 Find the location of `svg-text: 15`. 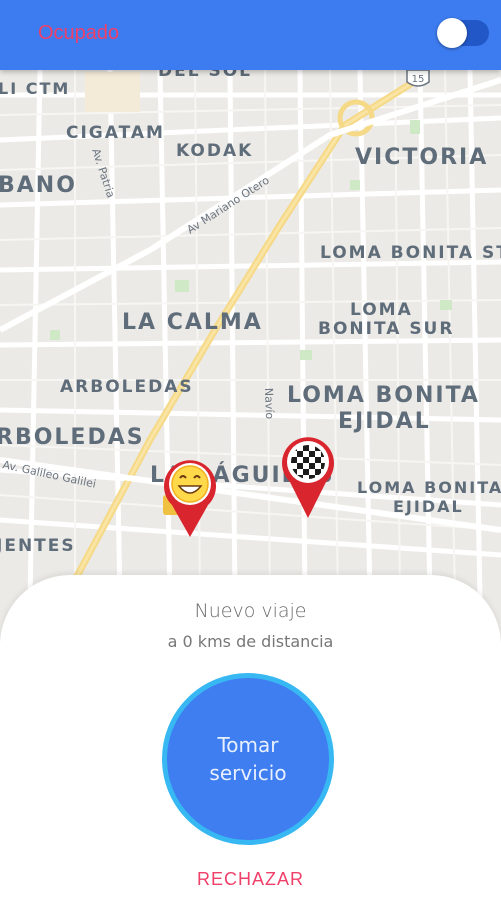

svg-text: 15 is located at coordinates (418, 79).